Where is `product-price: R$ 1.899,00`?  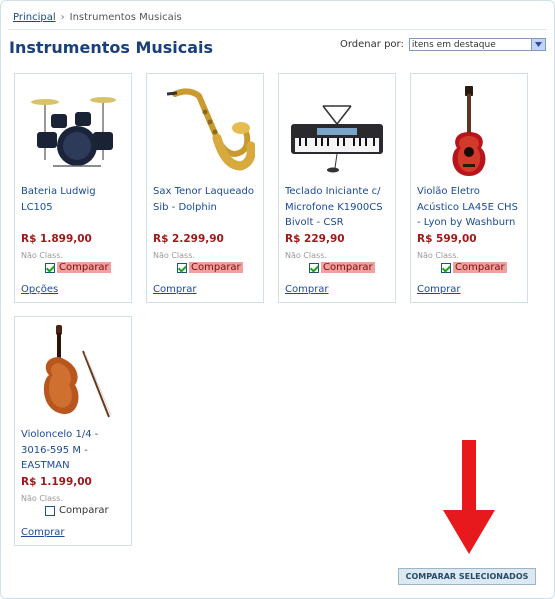
product-price: R$ 1.899,00 is located at coordinates (56, 239).